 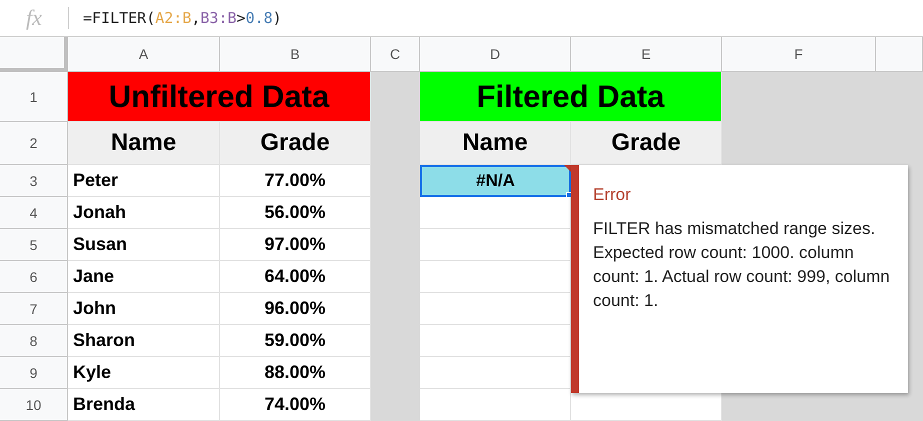 I want to click on row-header: 10, so click(x=34, y=405).